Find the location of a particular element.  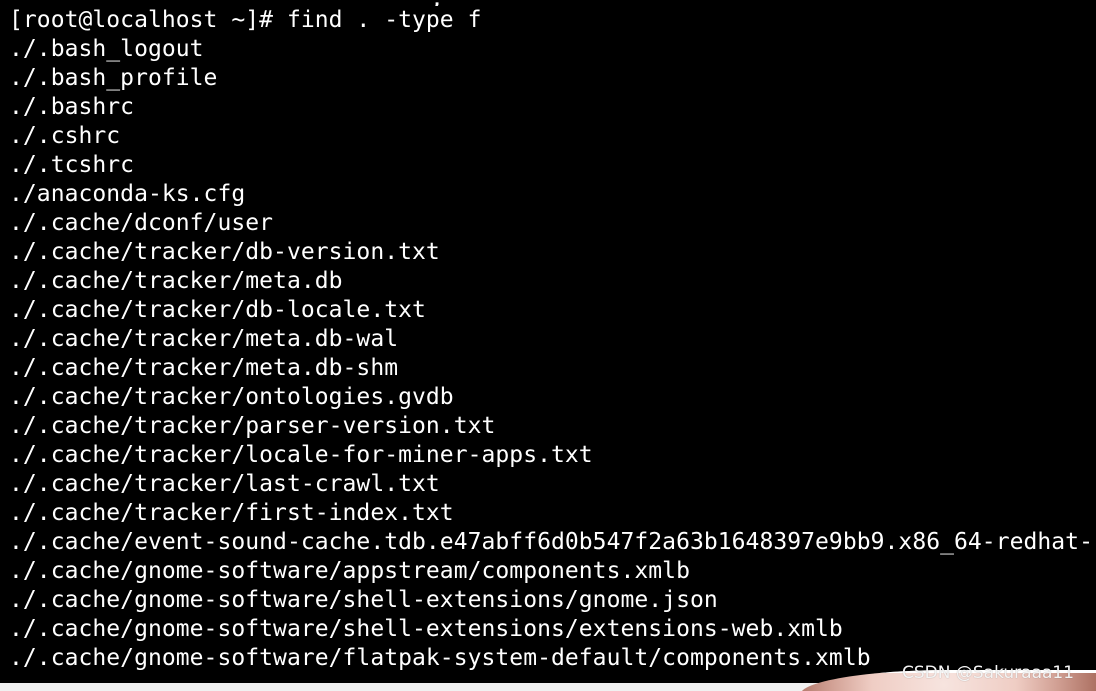

file-path-line: ./anaconda-ks.cfg is located at coordinates (127, 194).